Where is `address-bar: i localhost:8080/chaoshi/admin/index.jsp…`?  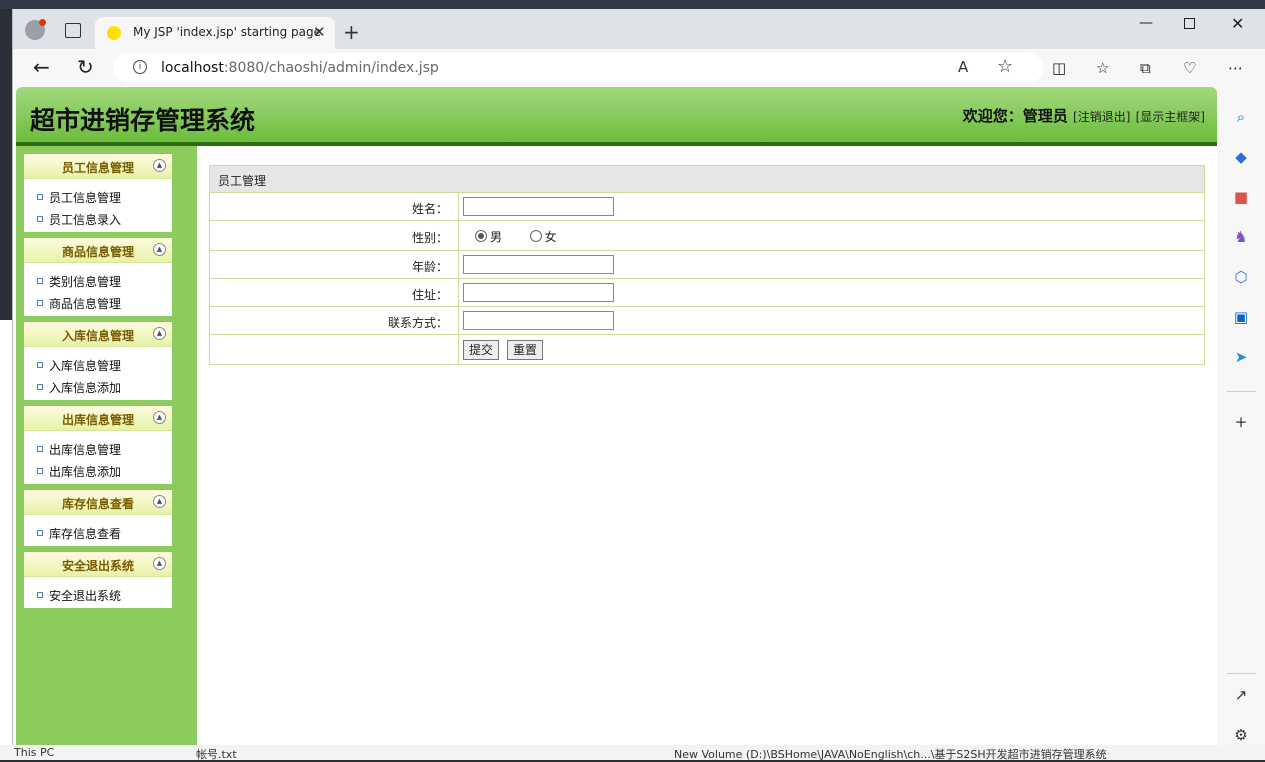 address-bar: i localhost:8080/chaoshi/admin/index.jsp… is located at coordinates (578, 68).